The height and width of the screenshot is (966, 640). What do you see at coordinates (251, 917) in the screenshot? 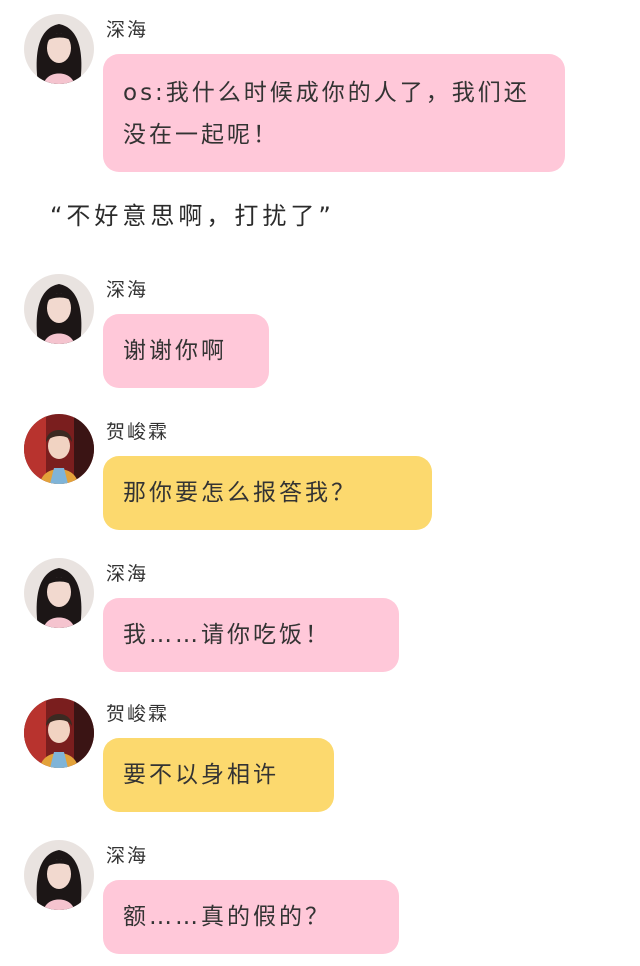
I see `message-bubble: 额……真的假的？` at bounding box center [251, 917].